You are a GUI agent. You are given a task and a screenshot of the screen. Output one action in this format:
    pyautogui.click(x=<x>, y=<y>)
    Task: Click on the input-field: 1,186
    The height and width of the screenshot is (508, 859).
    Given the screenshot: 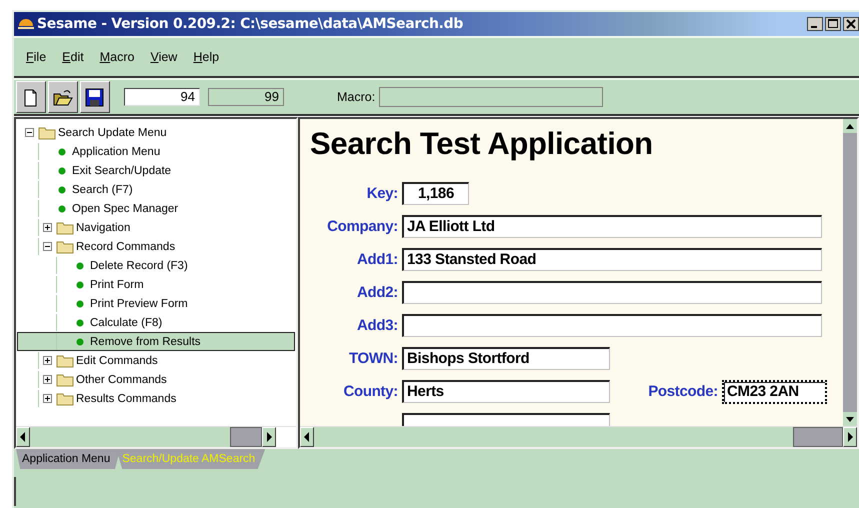 What is the action you would take?
    pyautogui.click(x=435, y=193)
    